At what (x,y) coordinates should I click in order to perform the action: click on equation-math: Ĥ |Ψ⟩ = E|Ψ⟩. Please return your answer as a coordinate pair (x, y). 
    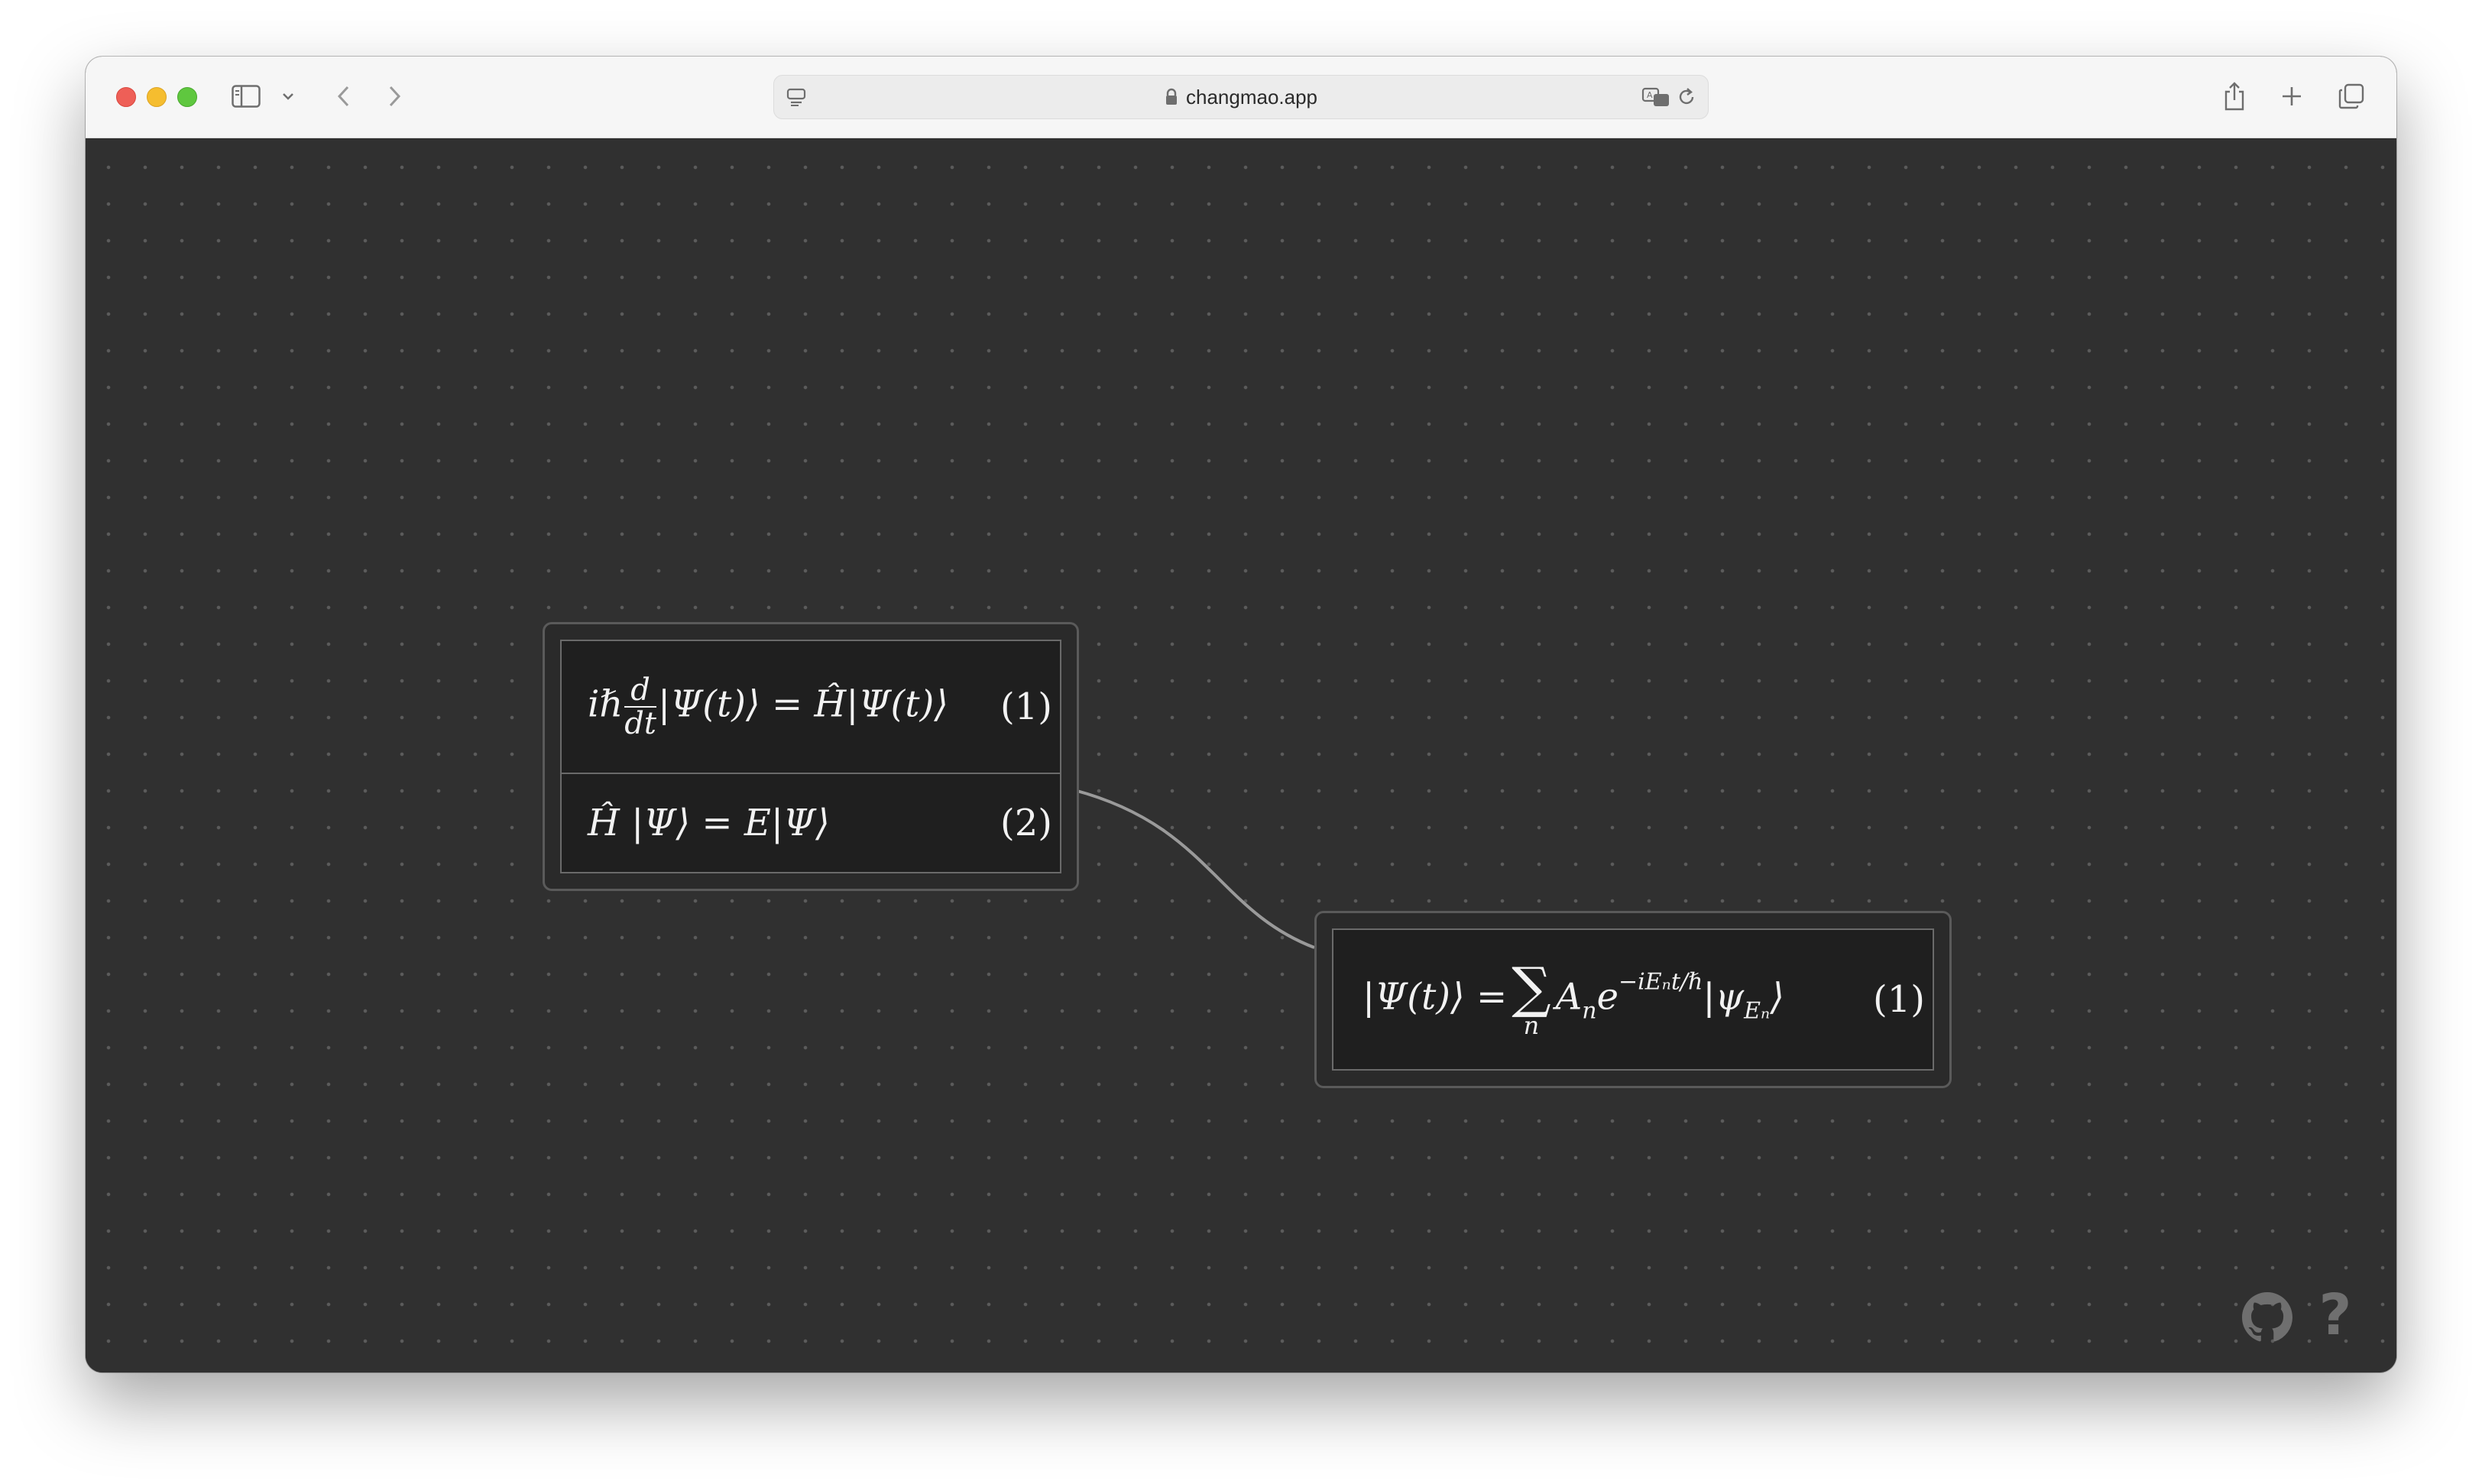
    Looking at the image, I should click on (709, 823).